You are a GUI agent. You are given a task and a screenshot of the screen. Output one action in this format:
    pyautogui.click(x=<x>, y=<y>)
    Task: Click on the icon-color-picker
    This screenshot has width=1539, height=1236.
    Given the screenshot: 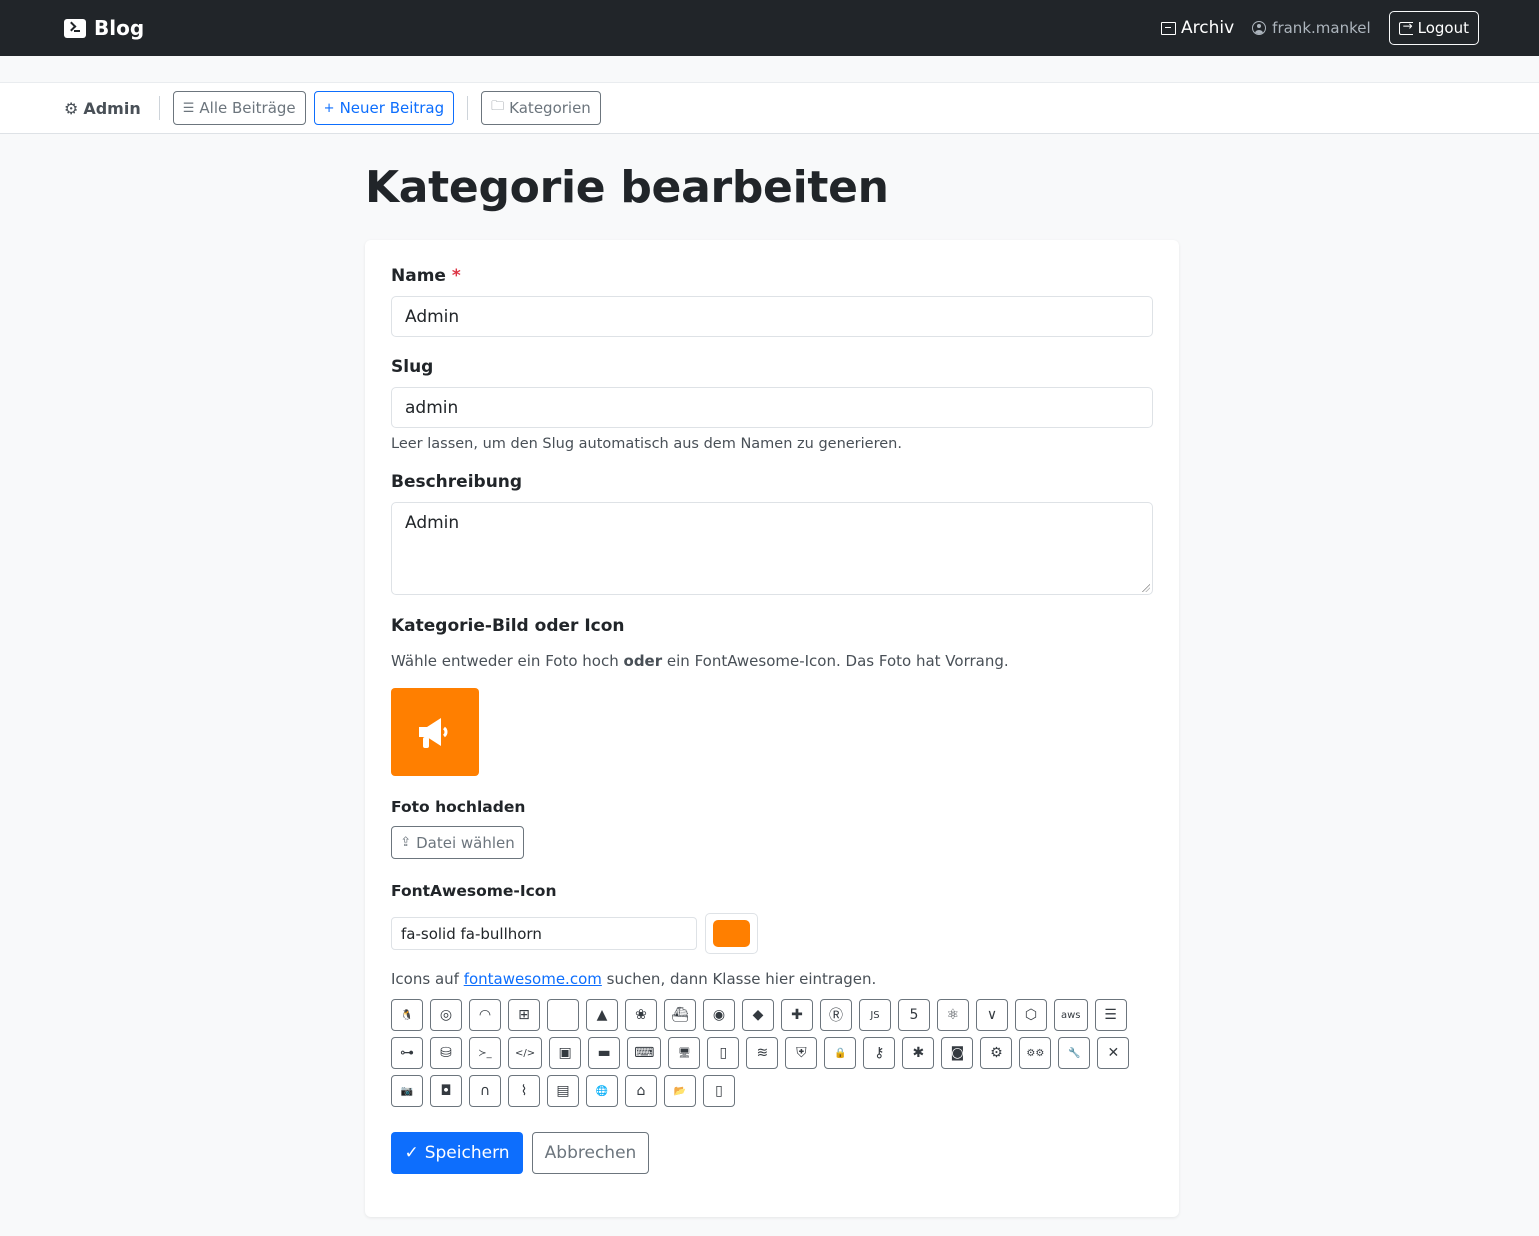 What is the action you would take?
    pyautogui.click(x=731, y=933)
    